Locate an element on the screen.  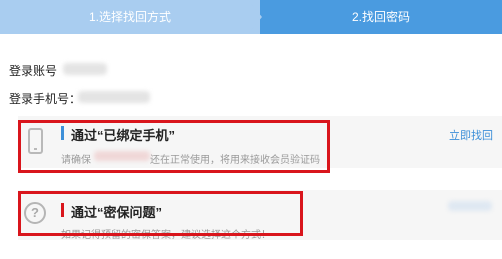
username-value-redacted is located at coordinates (85, 69).